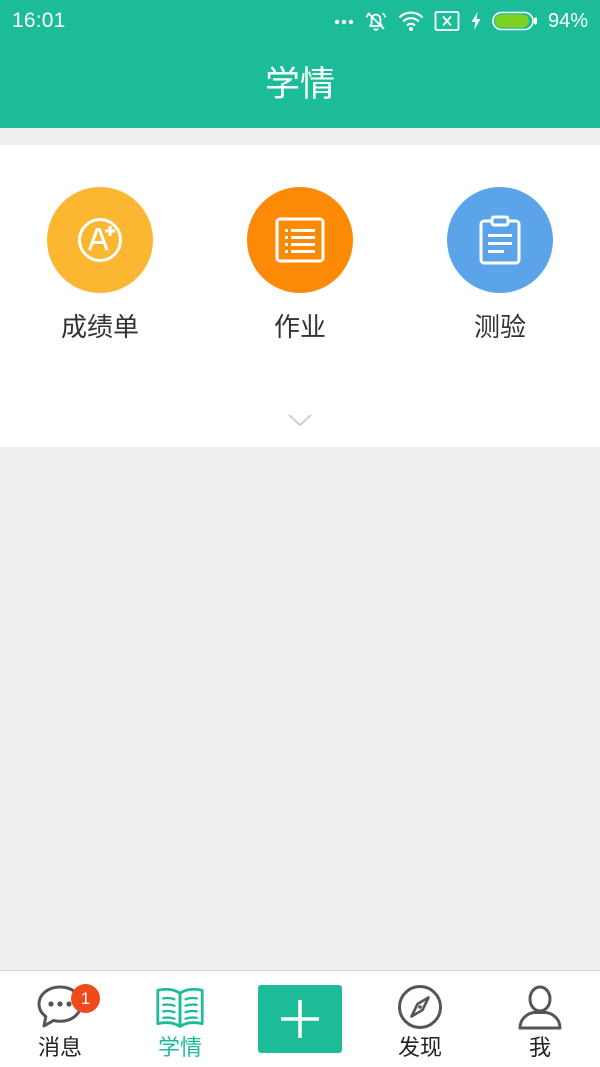 The height and width of the screenshot is (1067, 600). I want to click on tab-me-label: 我, so click(539, 1048).